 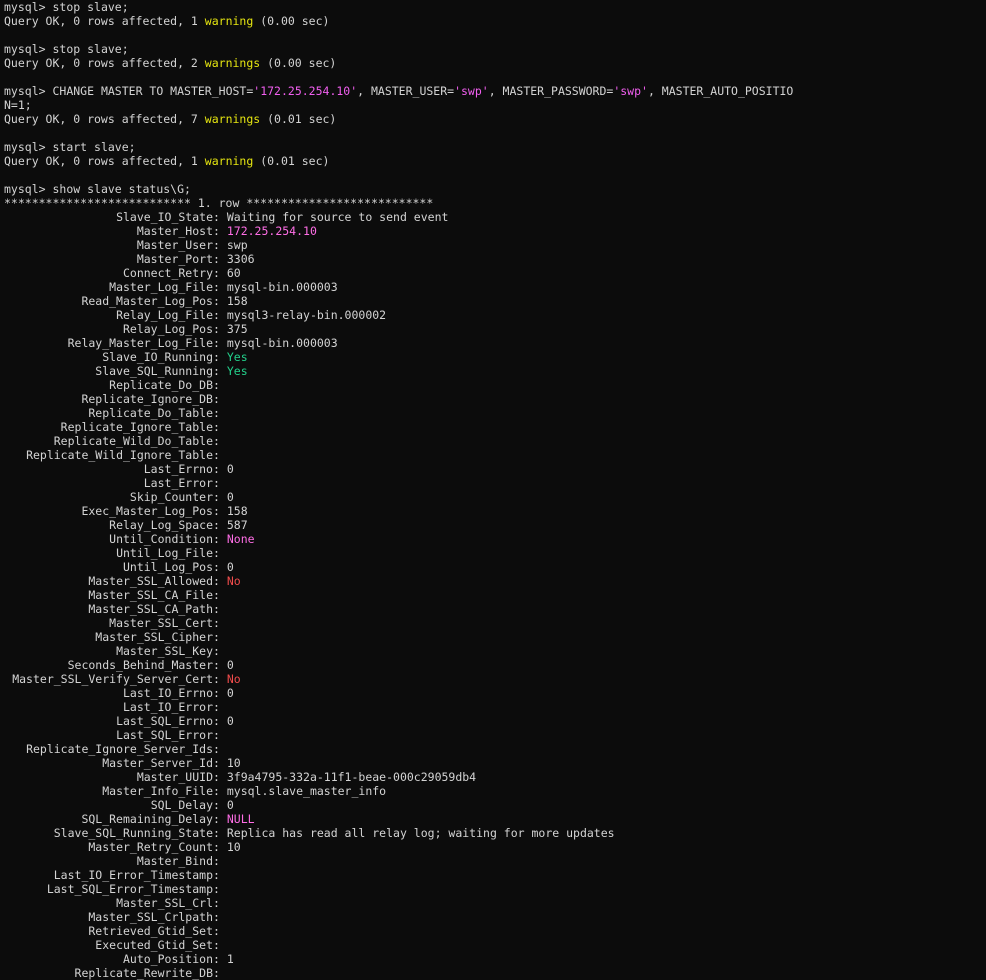 What do you see at coordinates (495, 189) in the screenshot?
I see `command-line: mysql> show slave status\G;` at bounding box center [495, 189].